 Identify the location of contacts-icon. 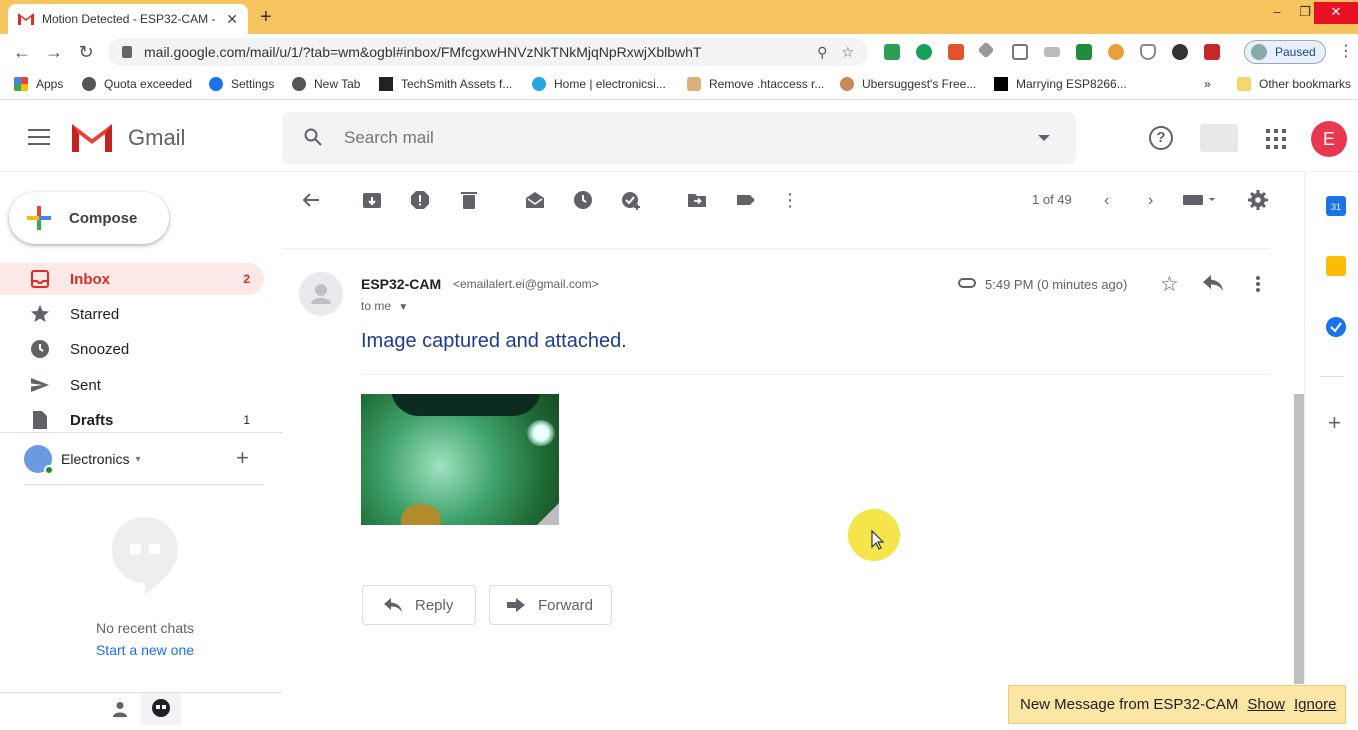
(120, 709).